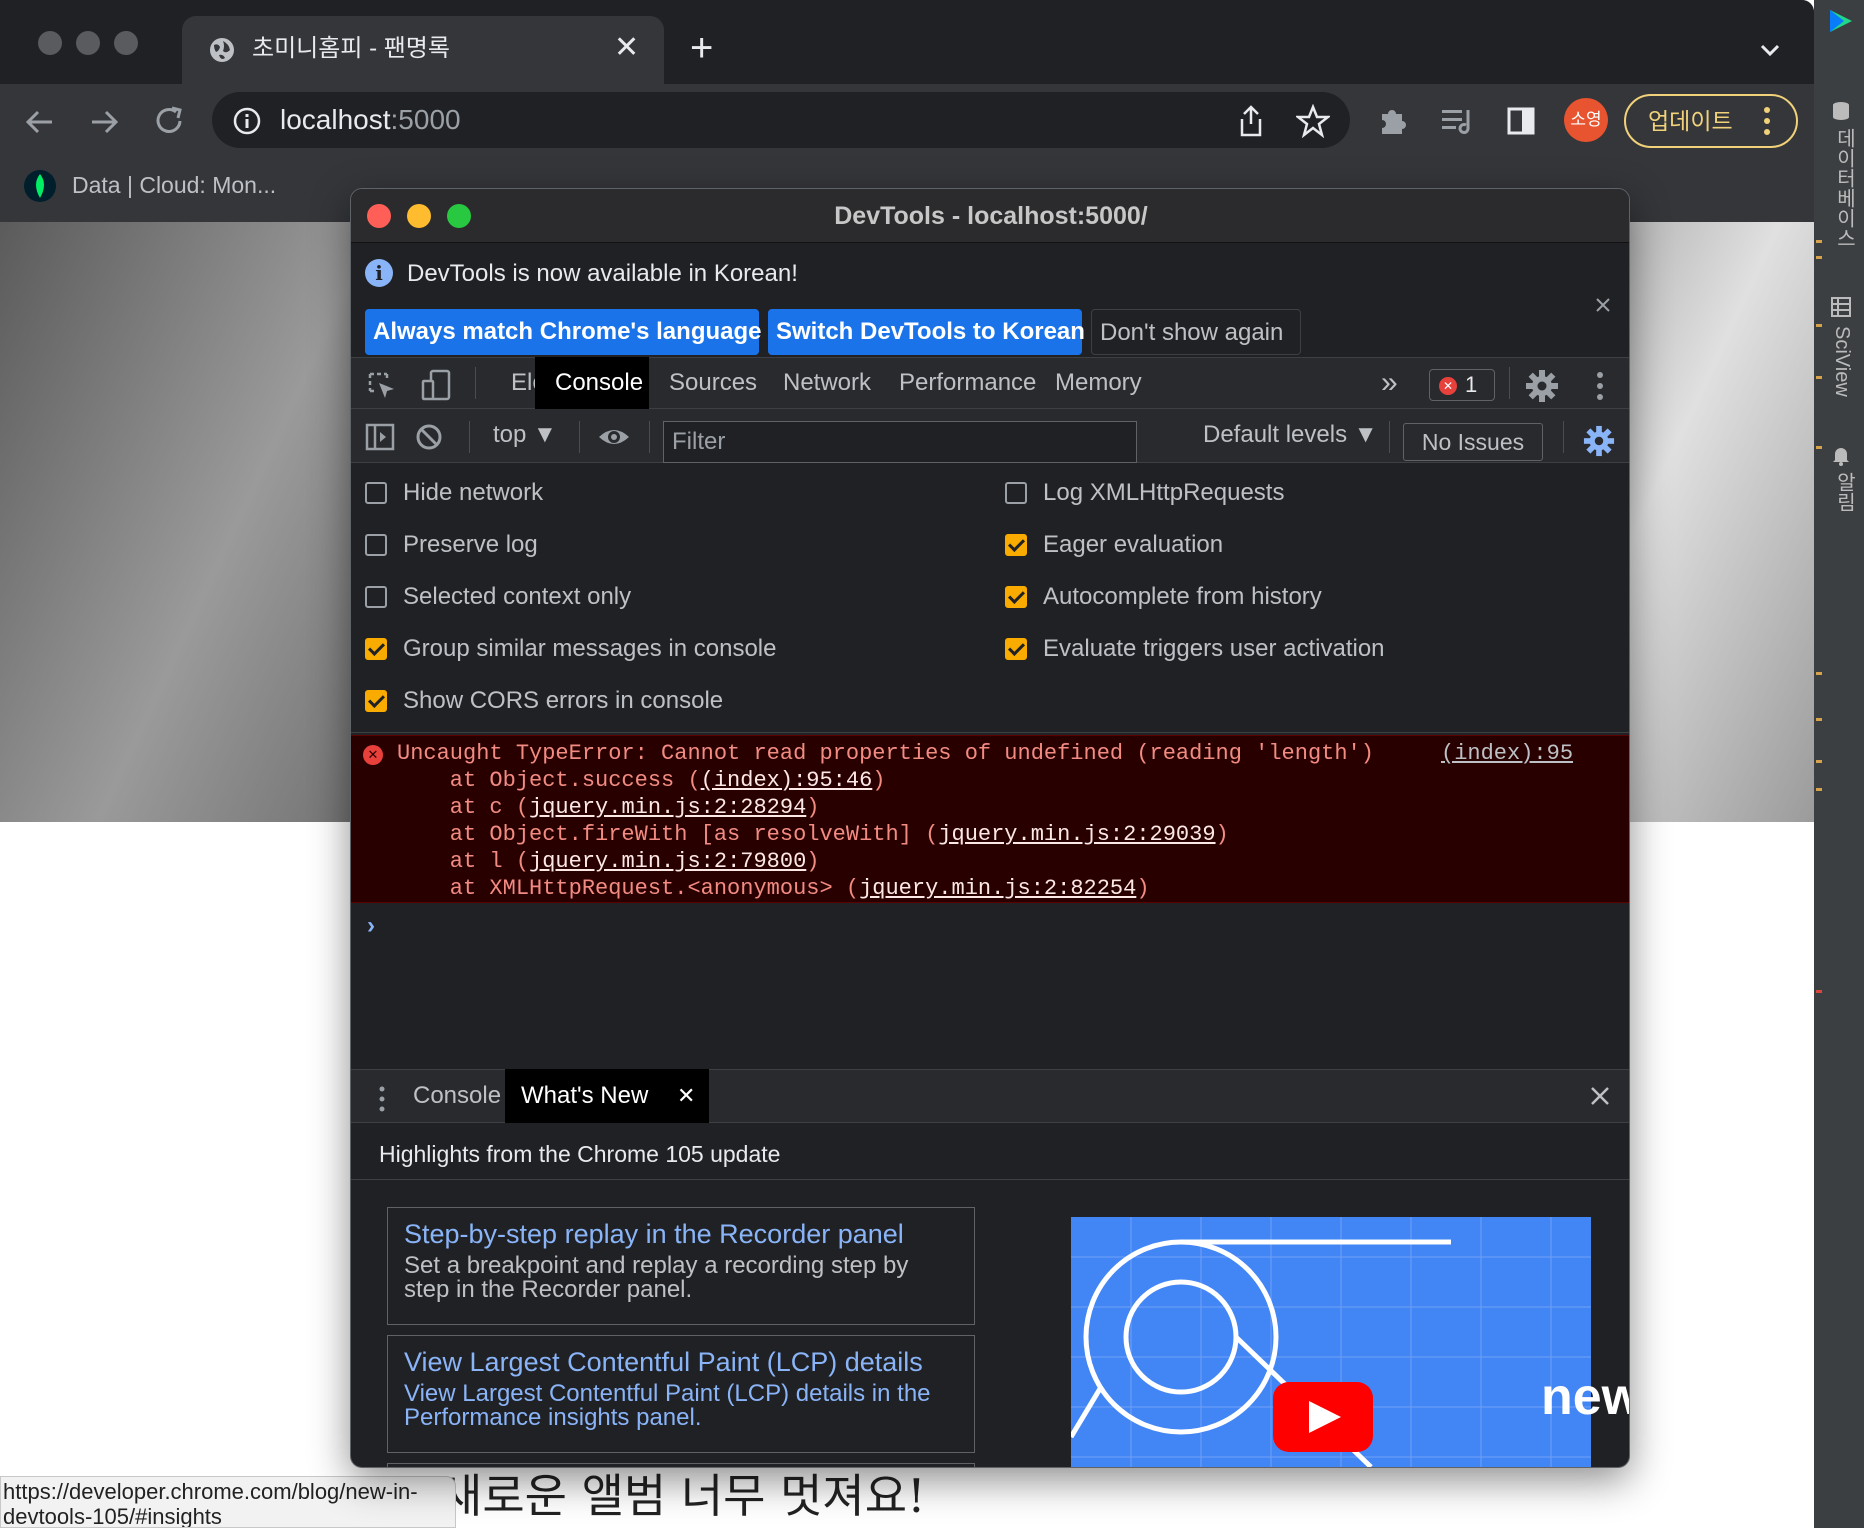  Describe the element at coordinates (525, 435) in the screenshot. I see `context-selector: top ▼` at that location.